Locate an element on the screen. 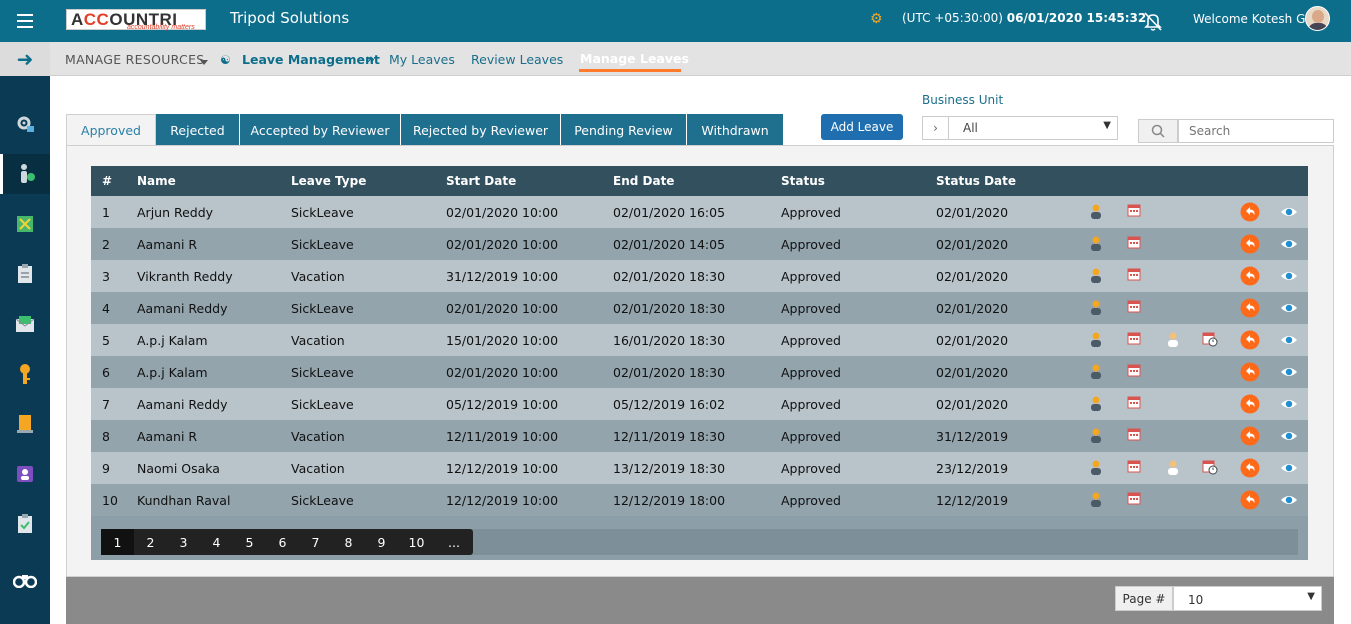 The width and height of the screenshot is (1351, 624). page-button: 3 is located at coordinates (183, 542).